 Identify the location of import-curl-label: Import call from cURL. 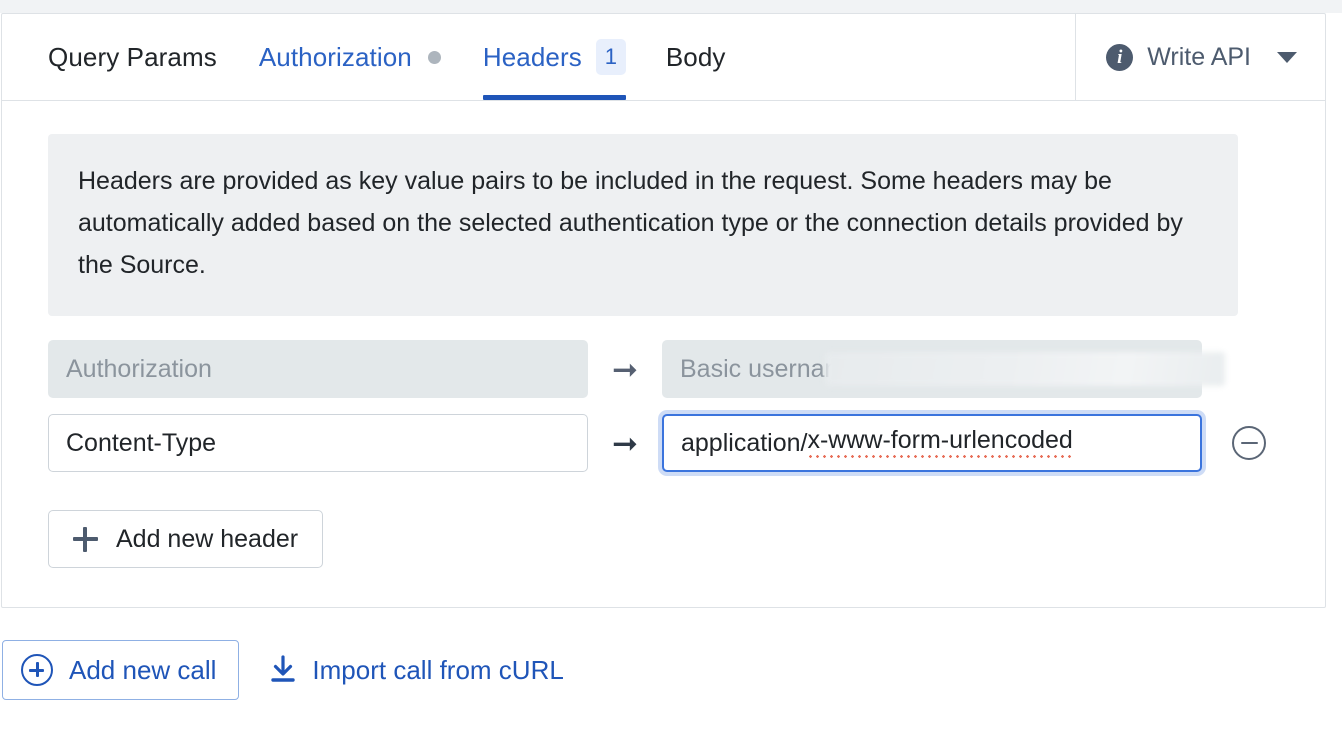
(438, 669).